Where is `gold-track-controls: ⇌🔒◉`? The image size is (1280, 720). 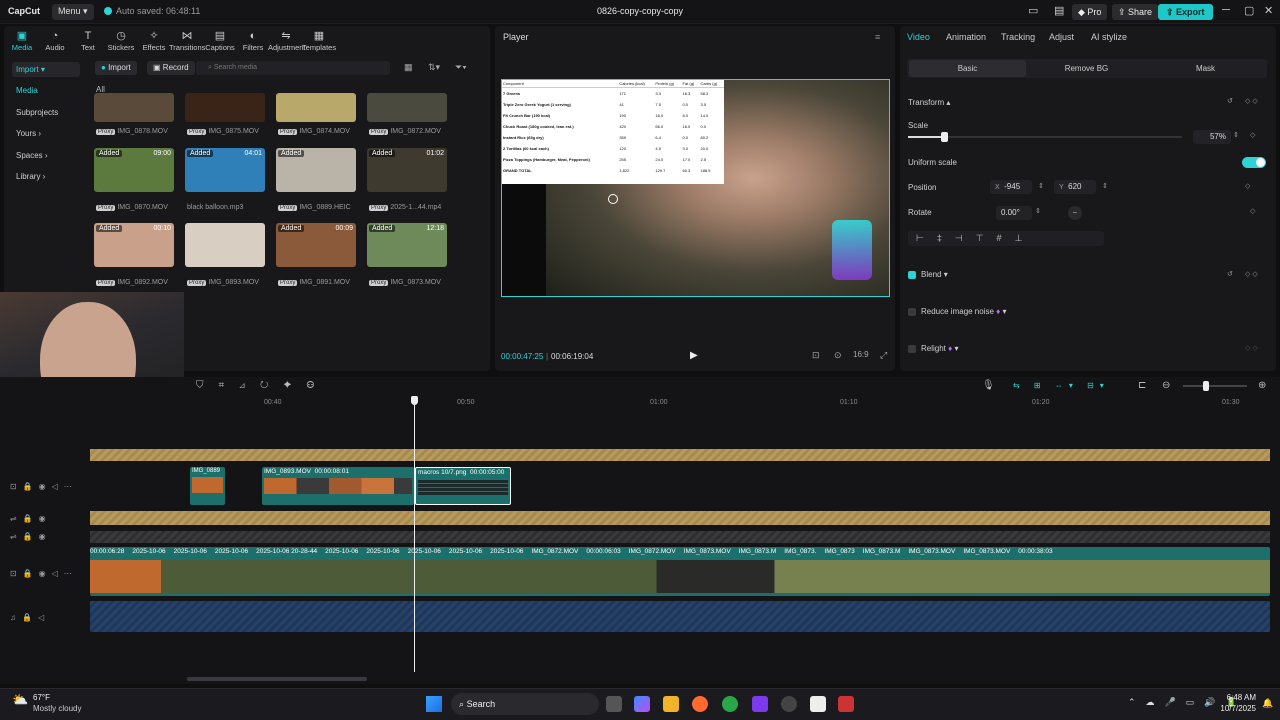
gold-track-controls: ⇌🔒◉ is located at coordinates (31, 518).